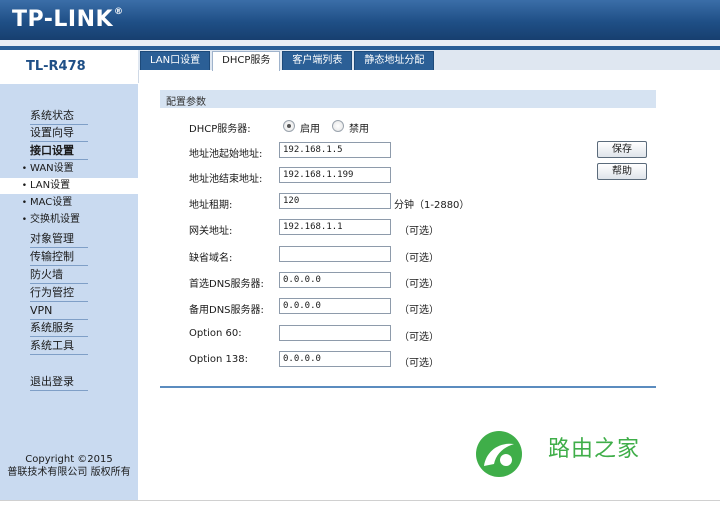  I want to click on lease-time-label: 地址租期:, so click(211, 205).